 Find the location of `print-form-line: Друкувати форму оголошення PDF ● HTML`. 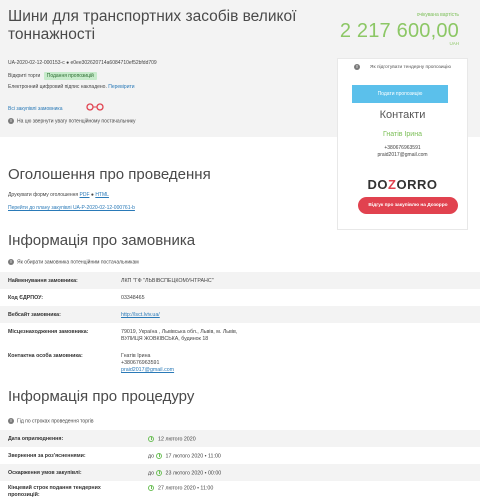

print-form-line: Друкувати форму оголошення PDF ● HTML is located at coordinates (58, 195).